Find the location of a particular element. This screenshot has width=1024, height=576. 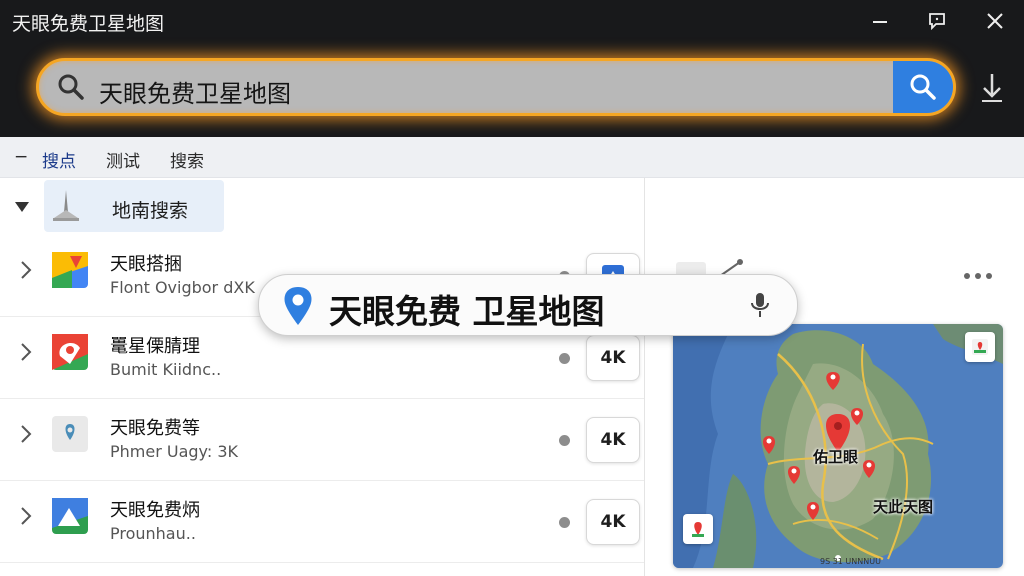

feedback-button is located at coordinates (937, 21).